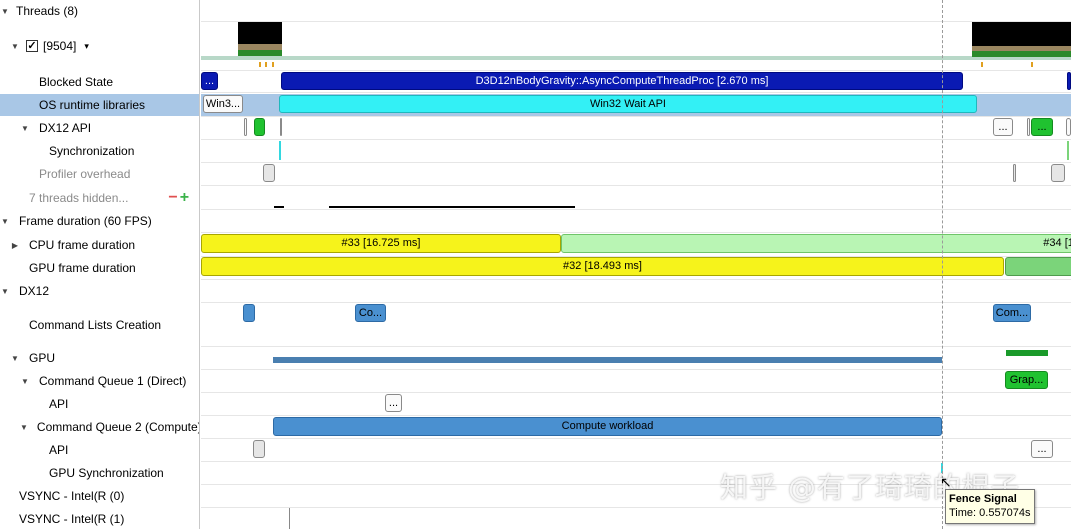 This screenshot has width=1071, height=529. I want to click on tree-row-profiler-overhead: Profiler overhead, so click(99, 174).